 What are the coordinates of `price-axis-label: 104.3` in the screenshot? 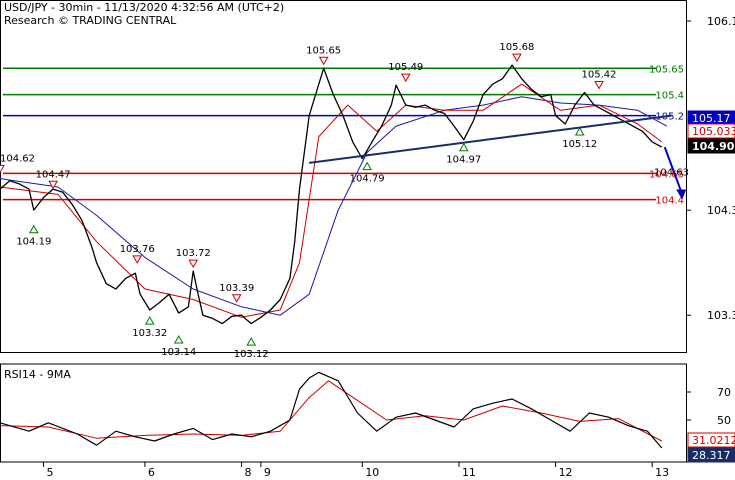 It's located at (721, 210).